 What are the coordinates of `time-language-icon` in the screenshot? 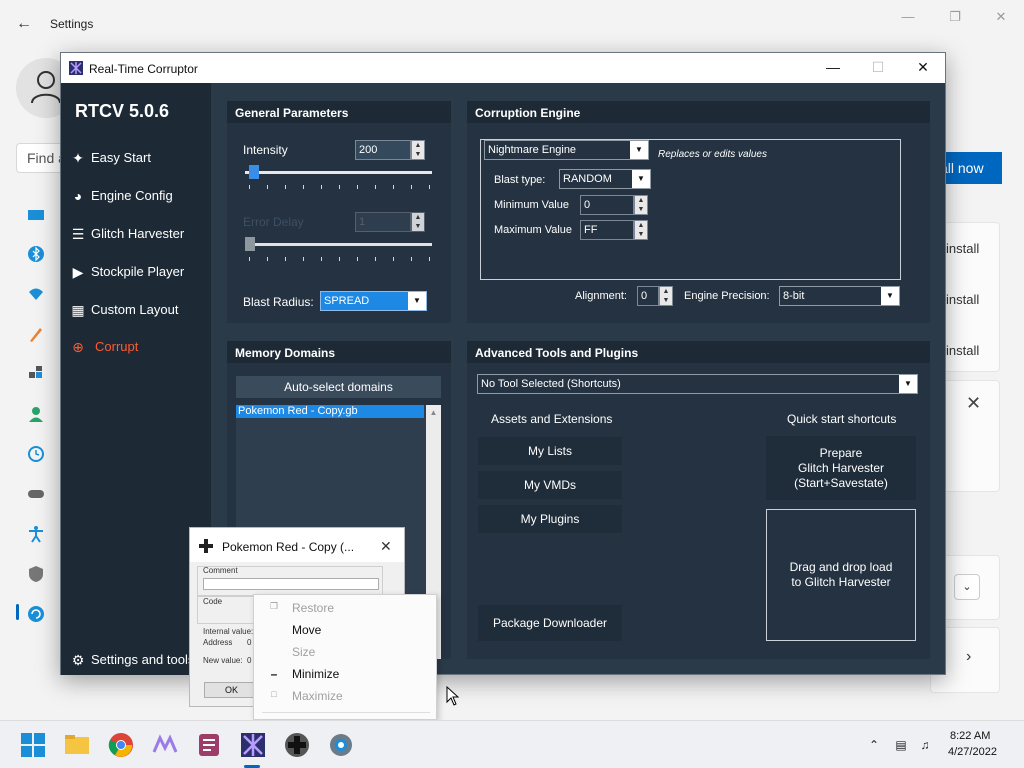 It's located at (36, 454).